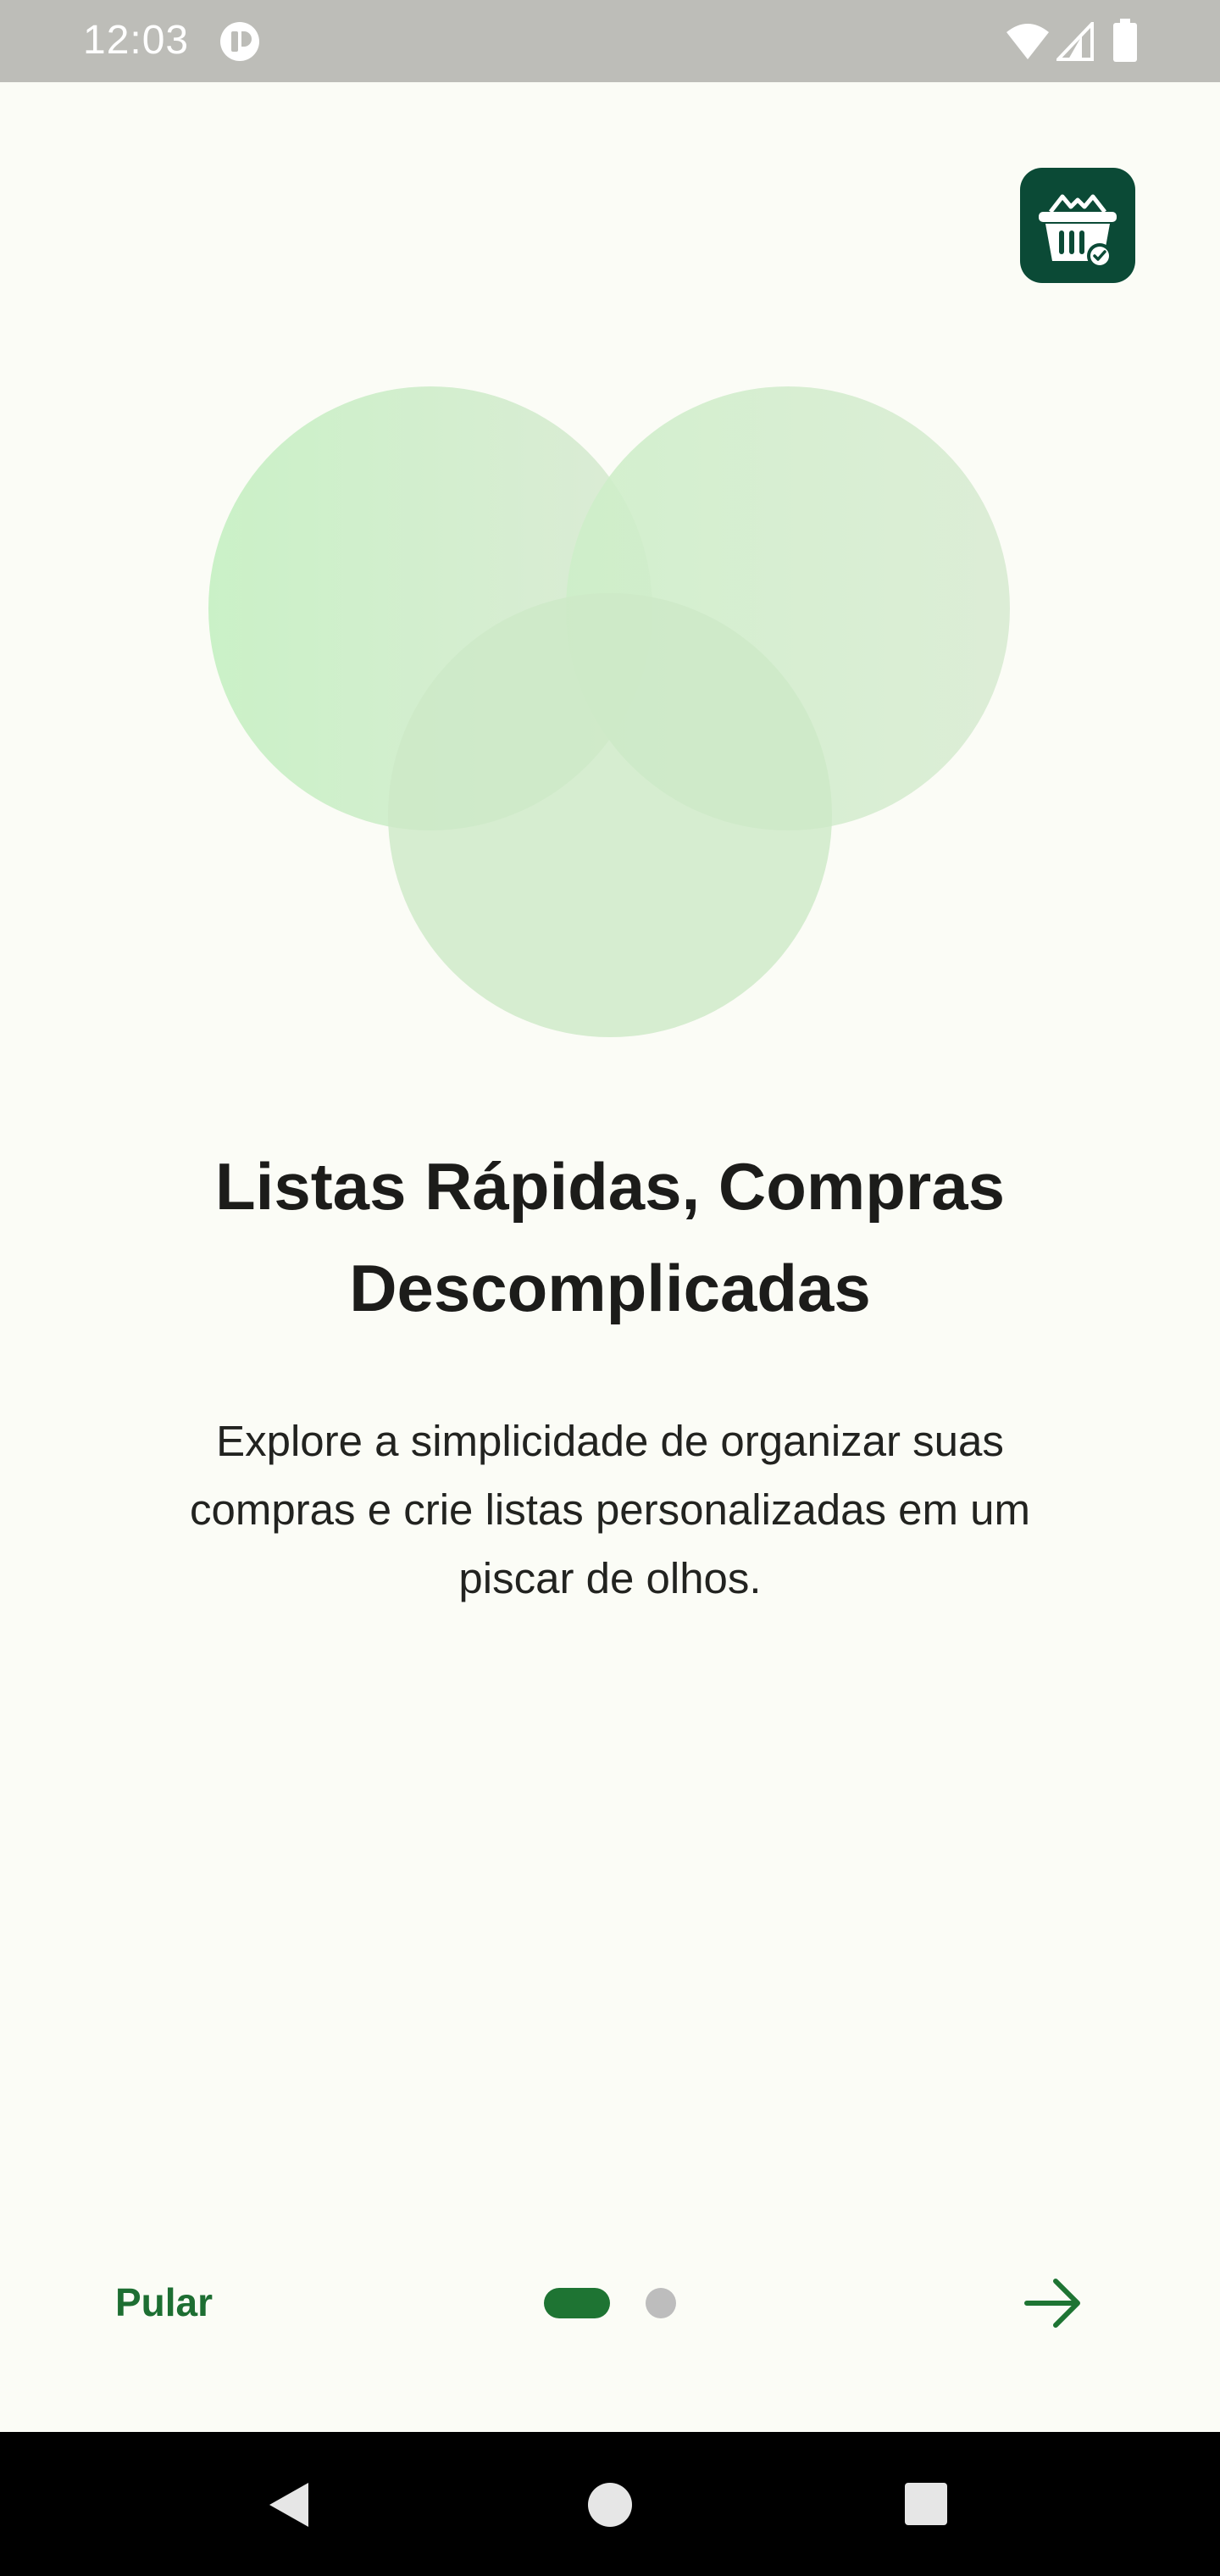 This screenshot has height=2576, width=1220. I want to click on app-logo, so click(1077, 225).